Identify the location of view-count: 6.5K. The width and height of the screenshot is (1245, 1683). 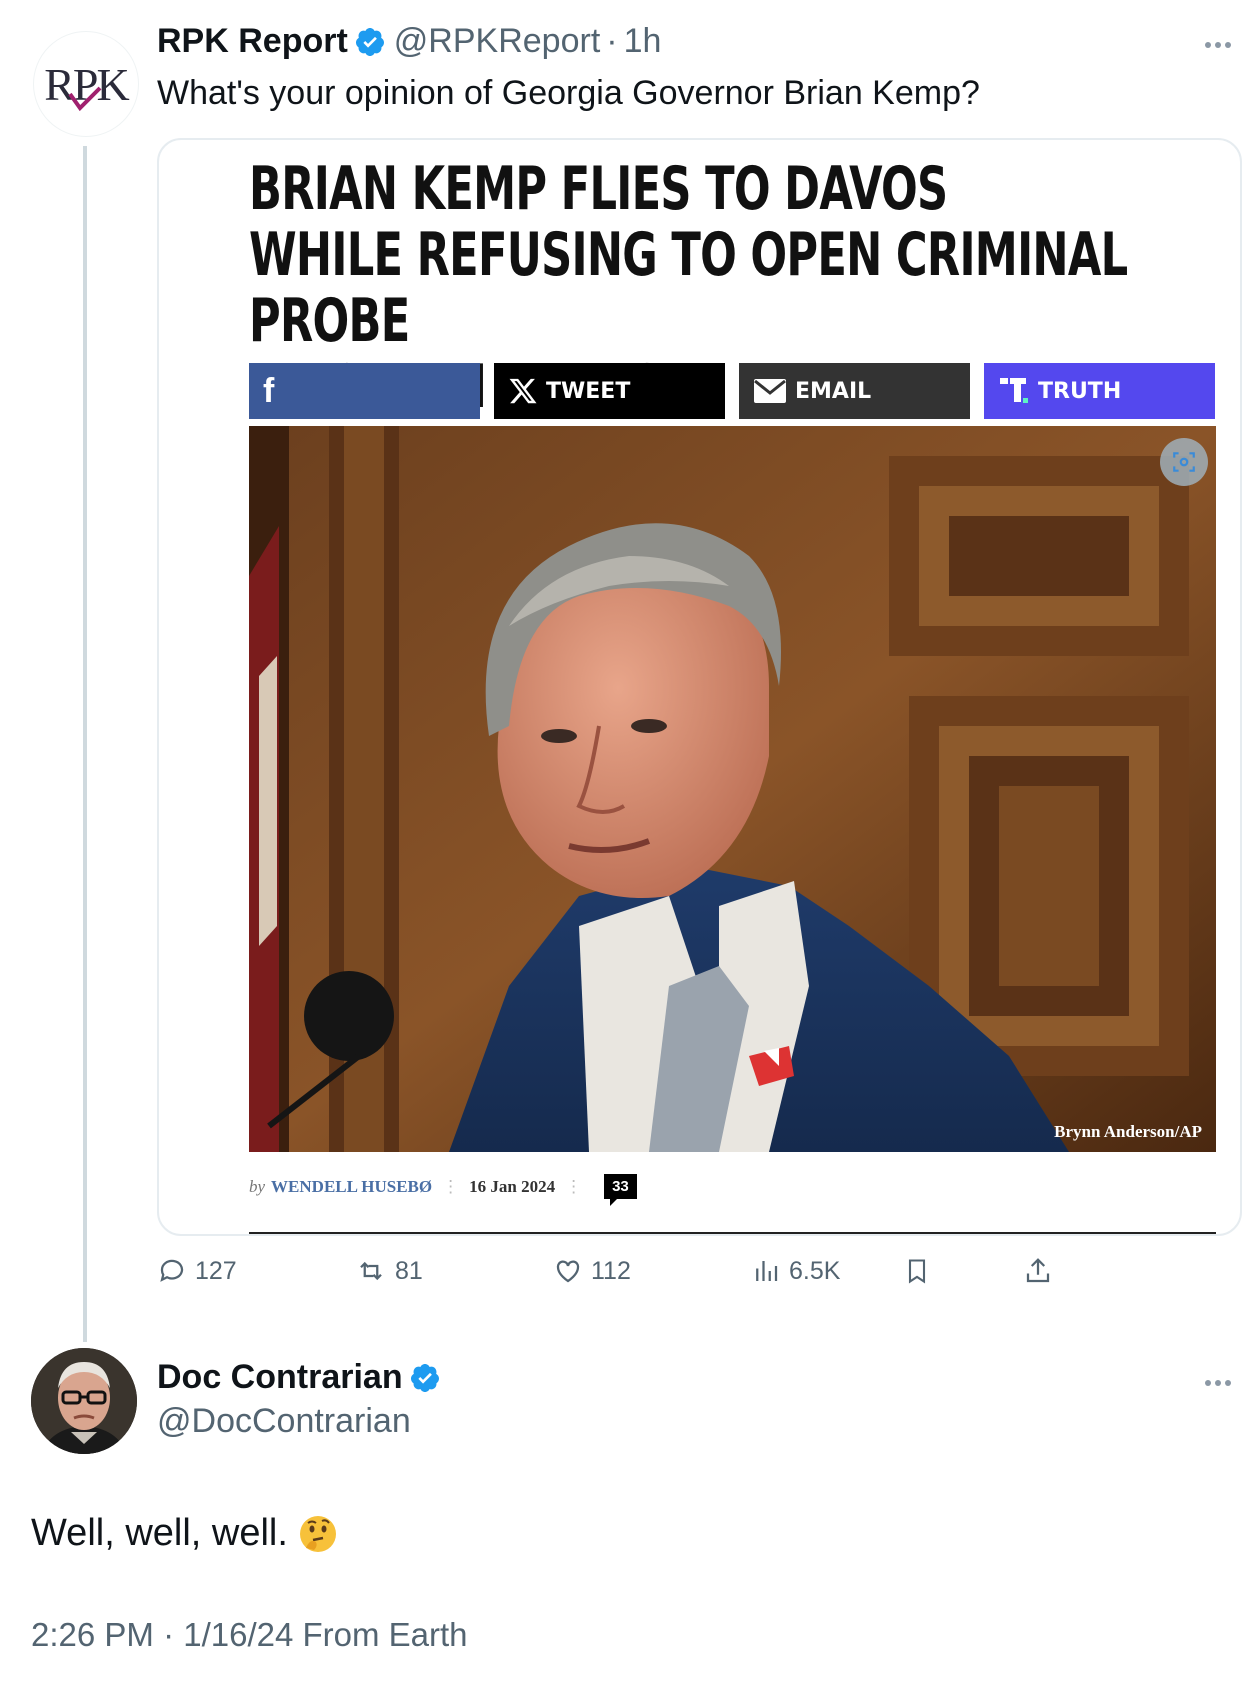
(815, 1270).